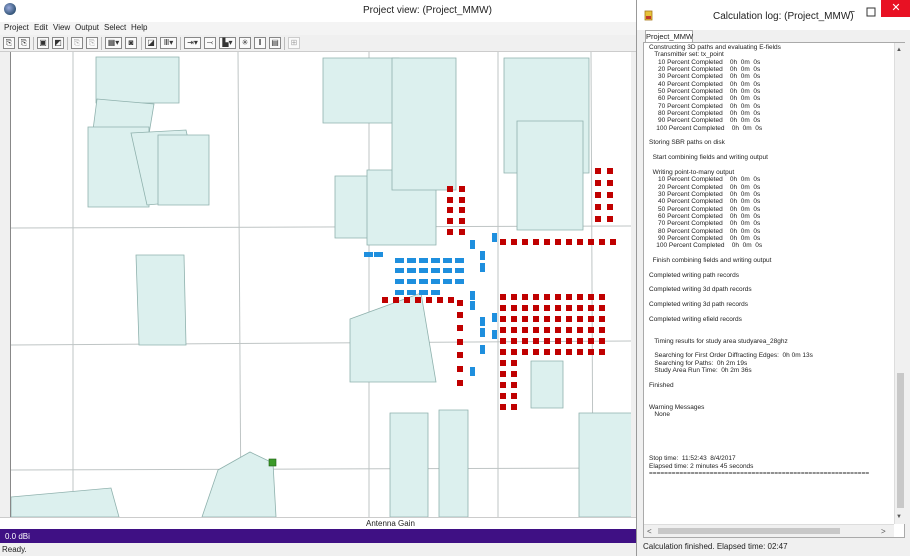 This screenshot has width=910, height=556. Describe the element at coordinates (895, 8) in the screenshot. I see `close-icon: ✕` at that location.